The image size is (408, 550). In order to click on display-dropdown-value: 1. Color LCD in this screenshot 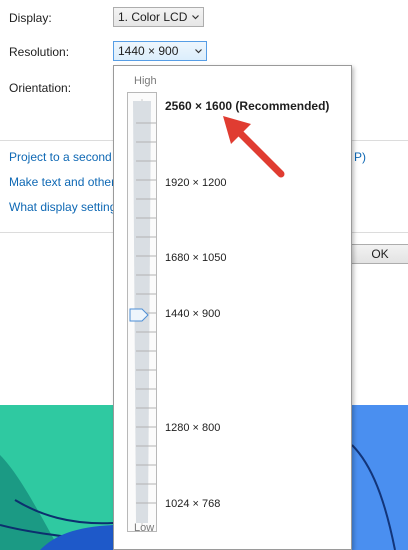, I will do `click(153, 17)`.